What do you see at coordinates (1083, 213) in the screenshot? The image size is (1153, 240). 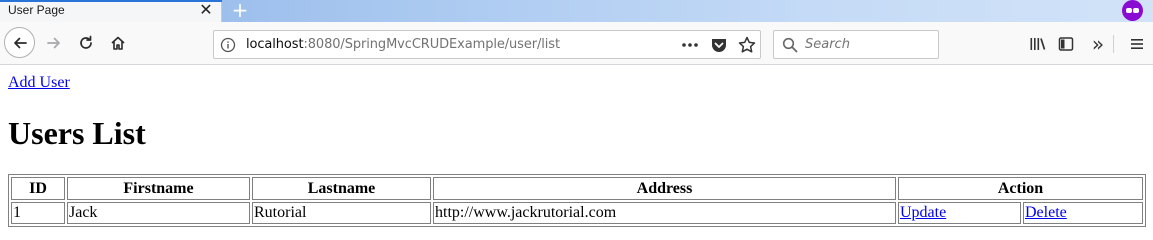 I see `cell-delete: Delete` at bounding box center [1083, 213].